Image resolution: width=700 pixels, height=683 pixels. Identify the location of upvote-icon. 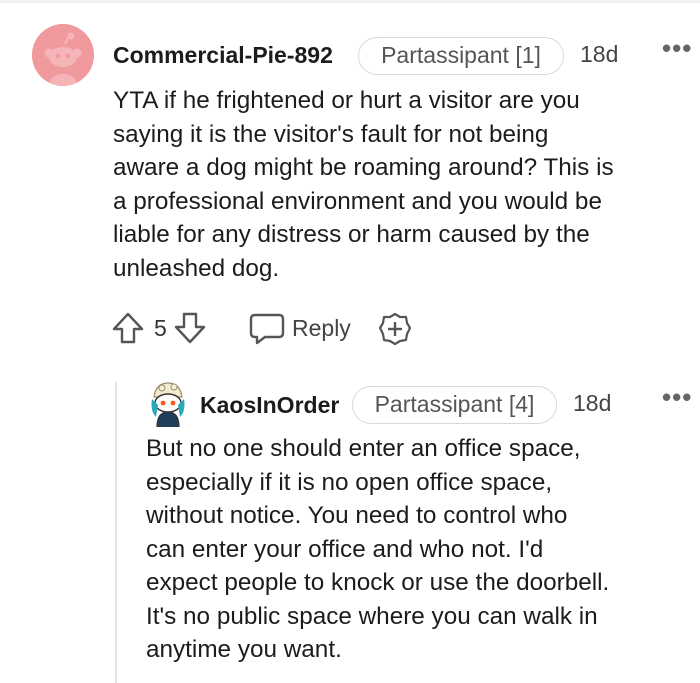
(128, 328).